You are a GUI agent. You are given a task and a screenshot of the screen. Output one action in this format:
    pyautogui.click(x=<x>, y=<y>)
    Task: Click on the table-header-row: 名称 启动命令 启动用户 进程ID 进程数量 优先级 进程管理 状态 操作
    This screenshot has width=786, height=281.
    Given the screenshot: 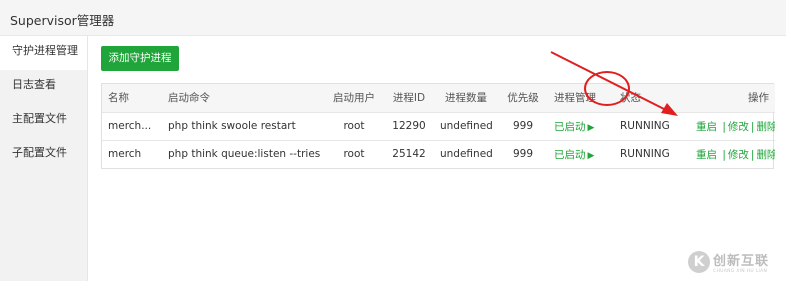 What is the action you would take?
    pyautogui.click(x=438, y=98)
    